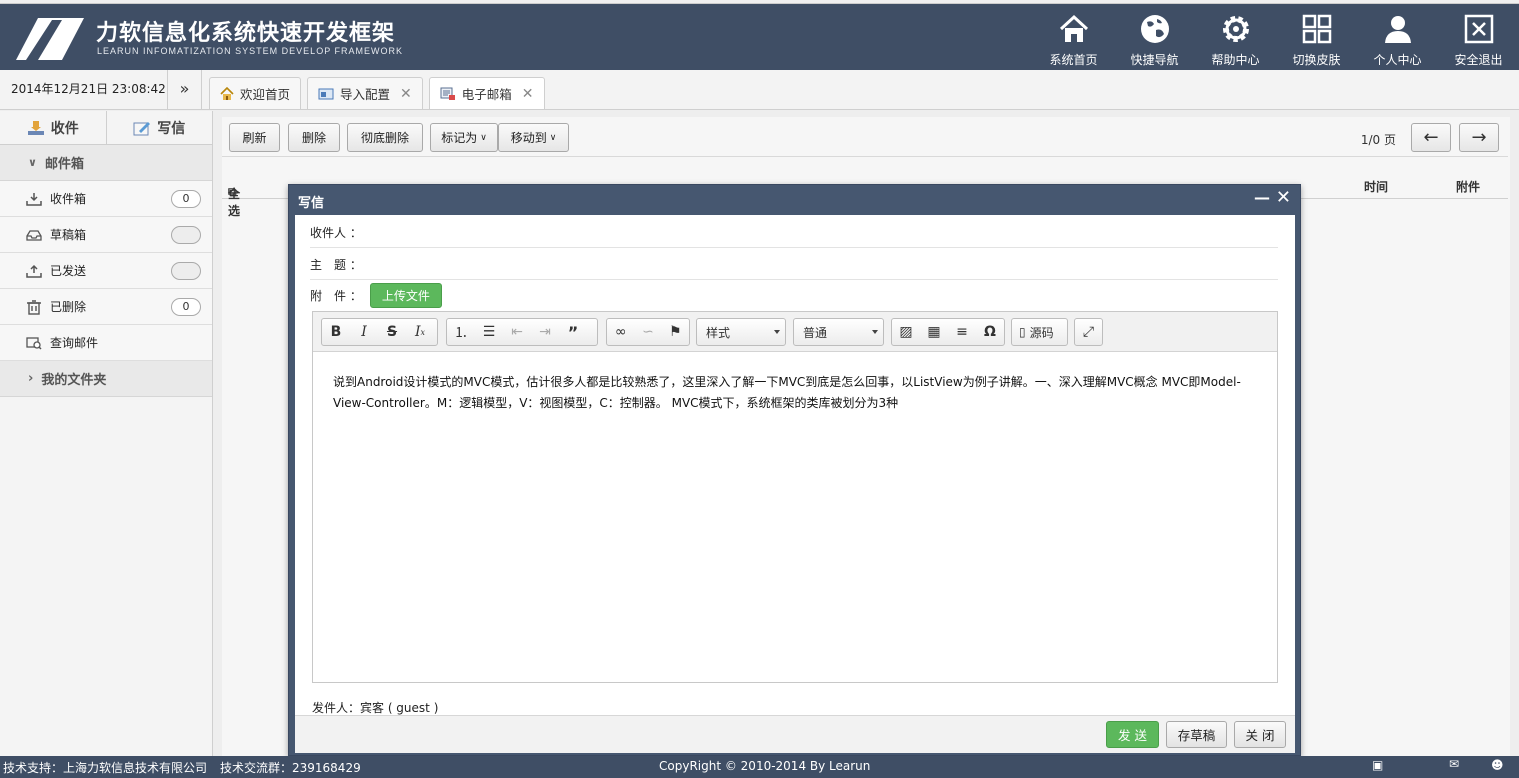 The height and width of the screenshot is (778, 1519). I want to click on caret-down-icon, so click(777, 332).